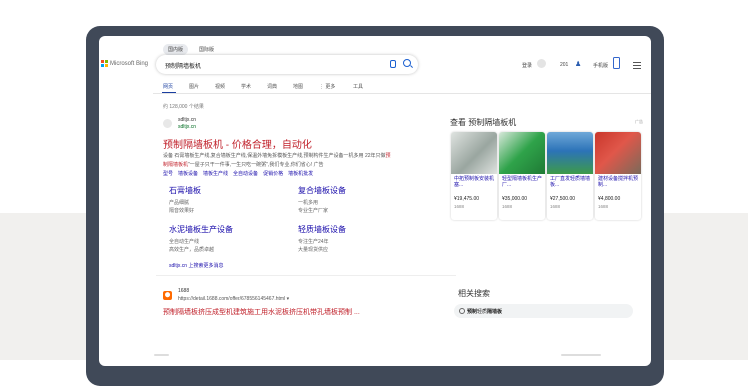  What do you see at coordinates (188, 173) in the screenshot?
I see `deep-link: 墙板设备` at bounding box center [188, 173].